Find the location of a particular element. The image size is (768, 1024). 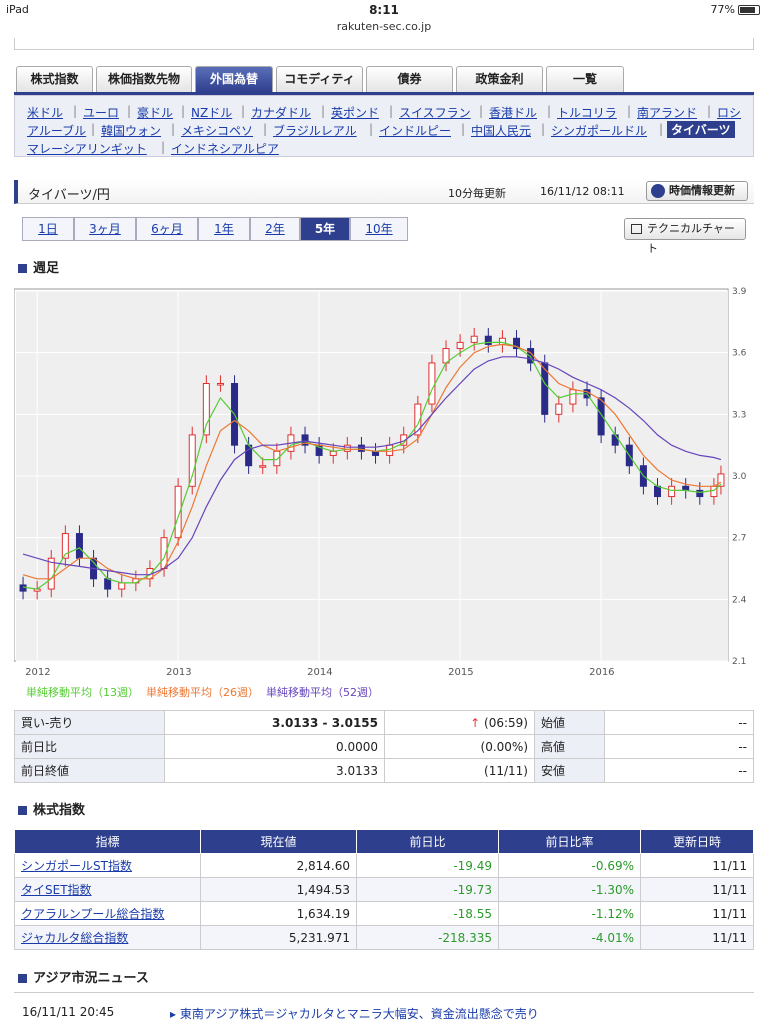

tab-policy-rate: 政策金利 is located at coordinates (499, 79).